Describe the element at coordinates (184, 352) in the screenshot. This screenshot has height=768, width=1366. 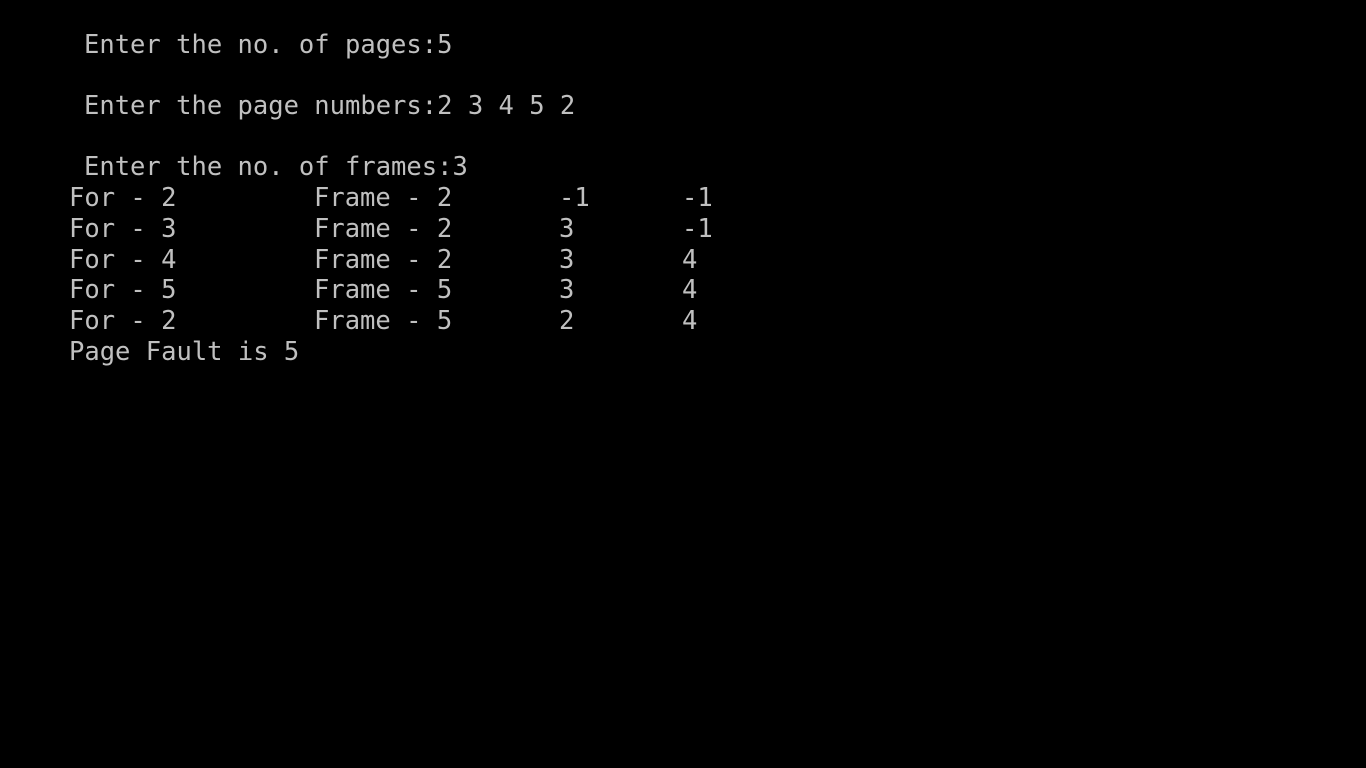
I see `page-fault-summary: Page Fault is 5` at that location.